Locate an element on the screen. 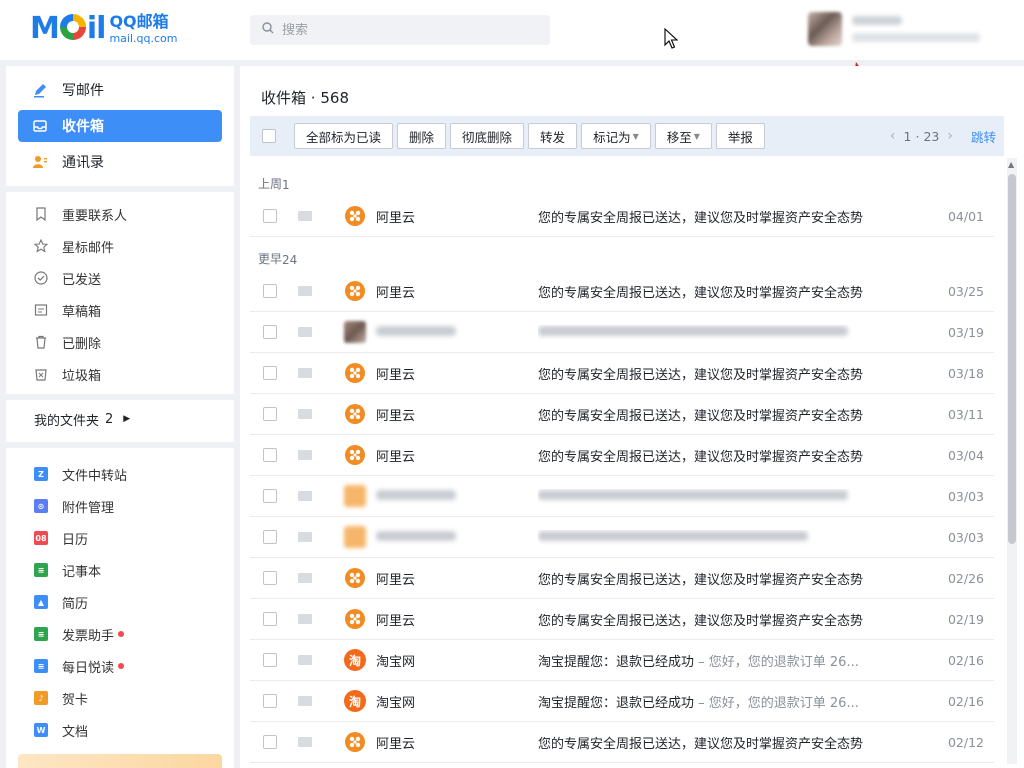 This screenshot has width=1024, height=768. tool-icon: W is located at coordinates (41, 730).